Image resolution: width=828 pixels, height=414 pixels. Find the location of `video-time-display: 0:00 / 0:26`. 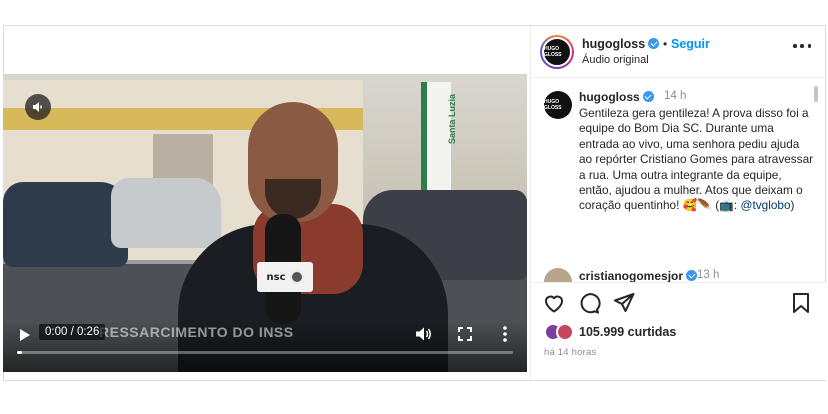

video-time-display: 0:00 / 0:26 is located at coordinates (72, 332).